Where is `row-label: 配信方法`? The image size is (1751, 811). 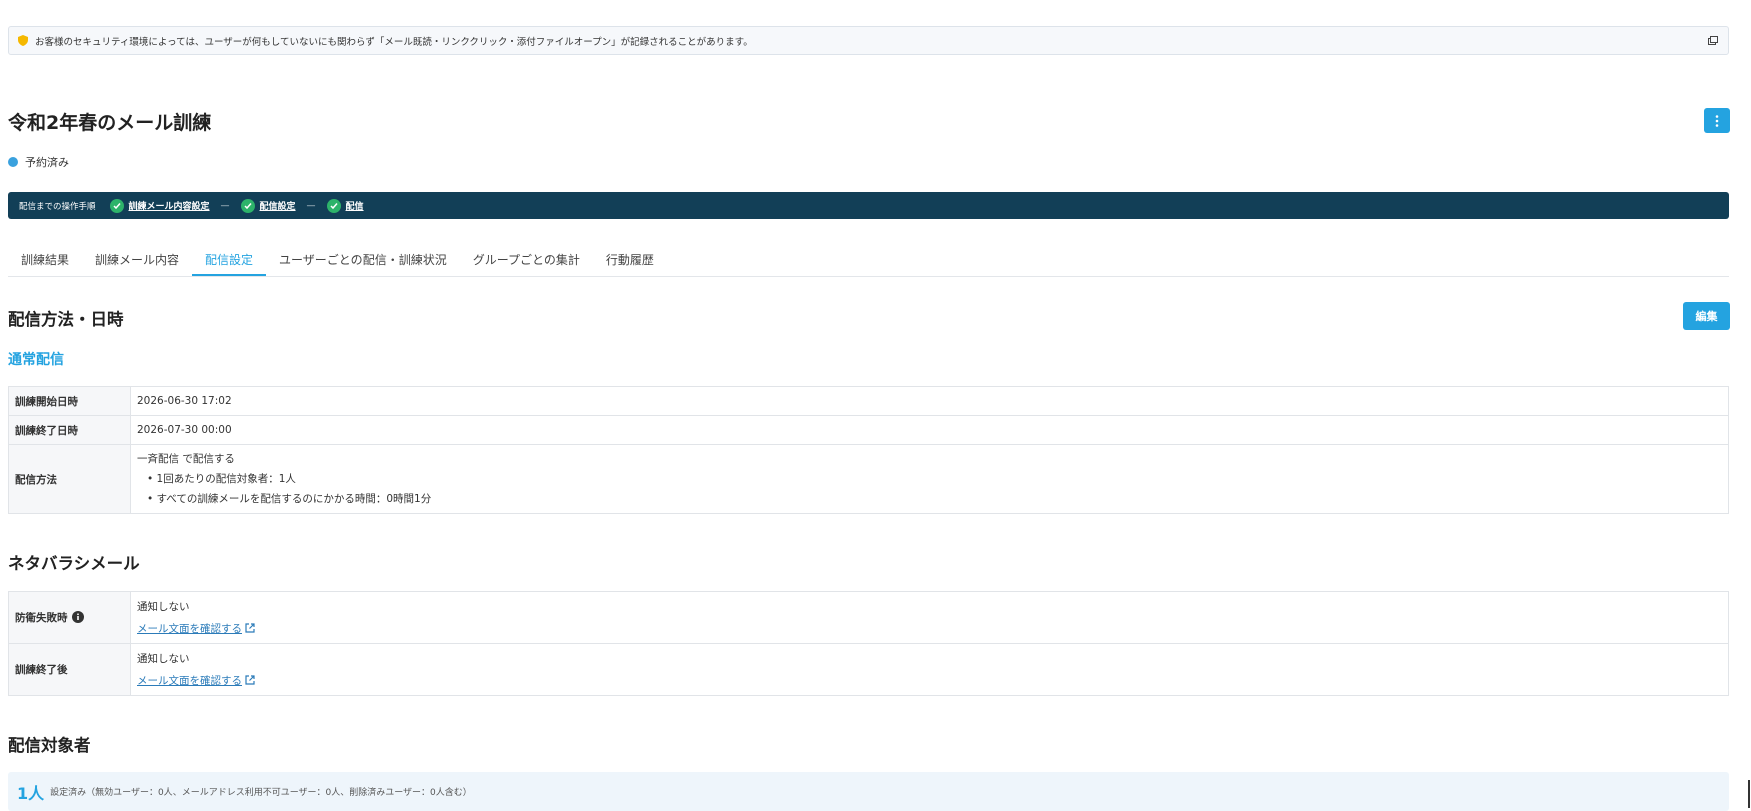 row-label: 配信方法 is located at coordinates (69, 479).